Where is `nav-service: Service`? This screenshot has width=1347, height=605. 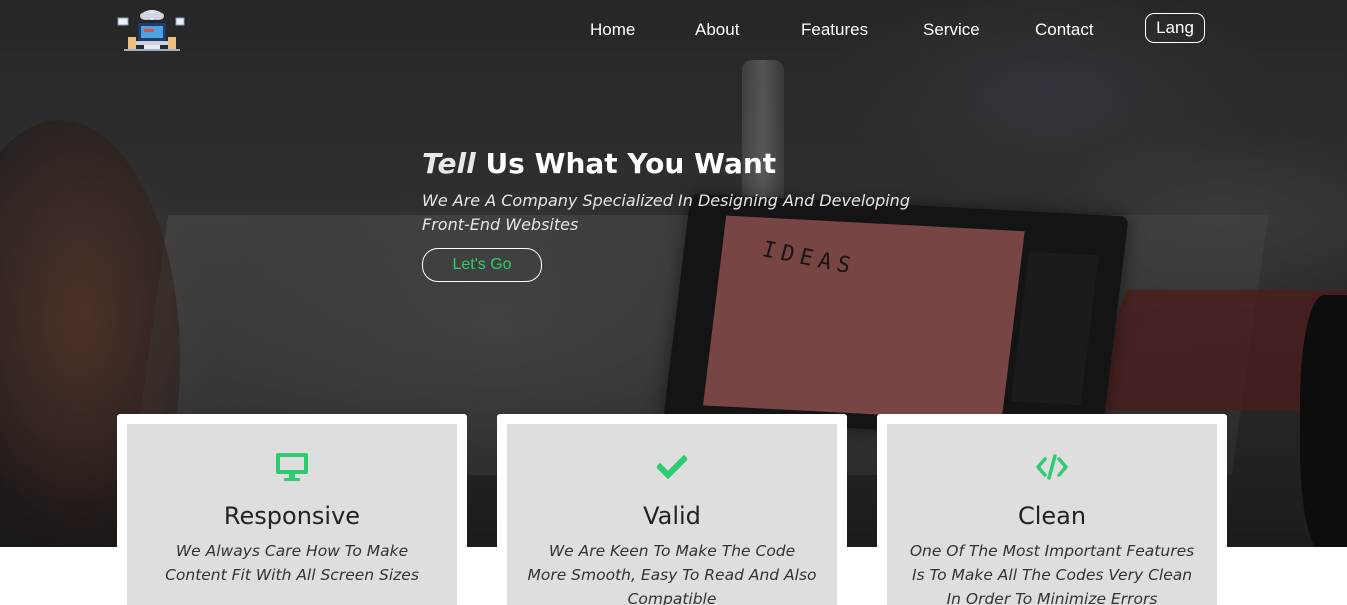 nav-service: Service is located at coordinates (951, 30).